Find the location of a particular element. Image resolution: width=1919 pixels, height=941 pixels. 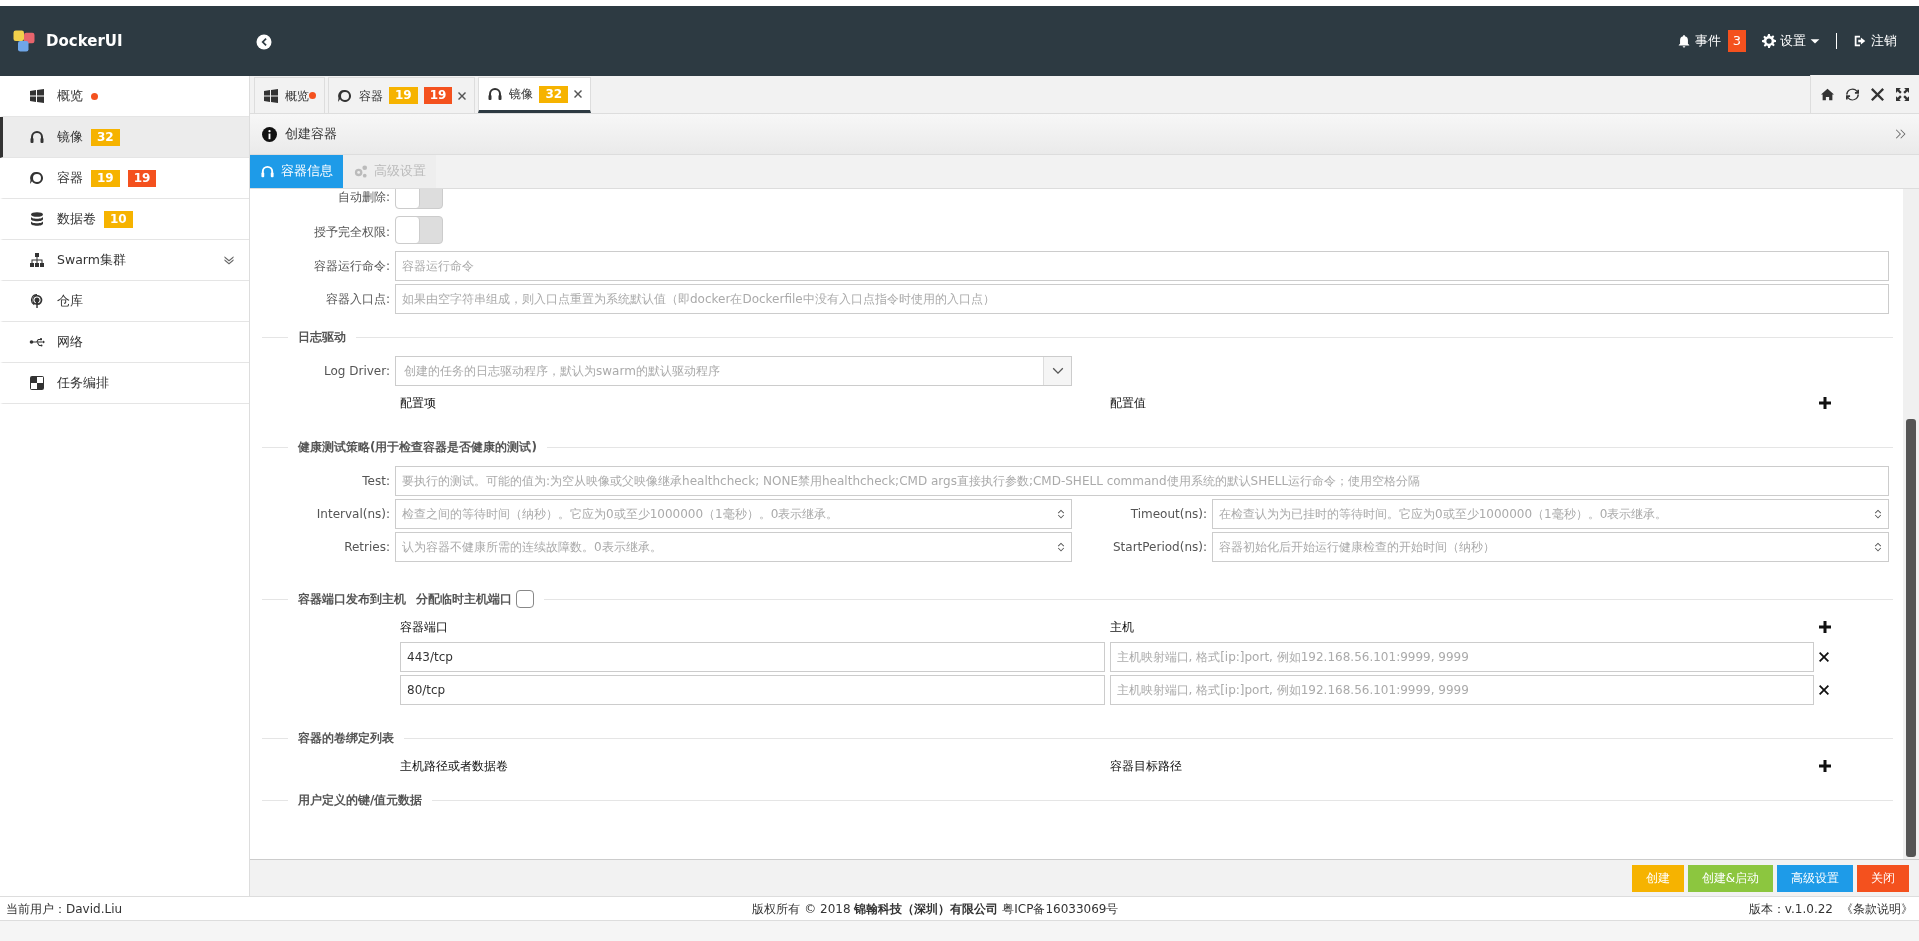

column-header: 配置项 is located at coordinates (418, 403).